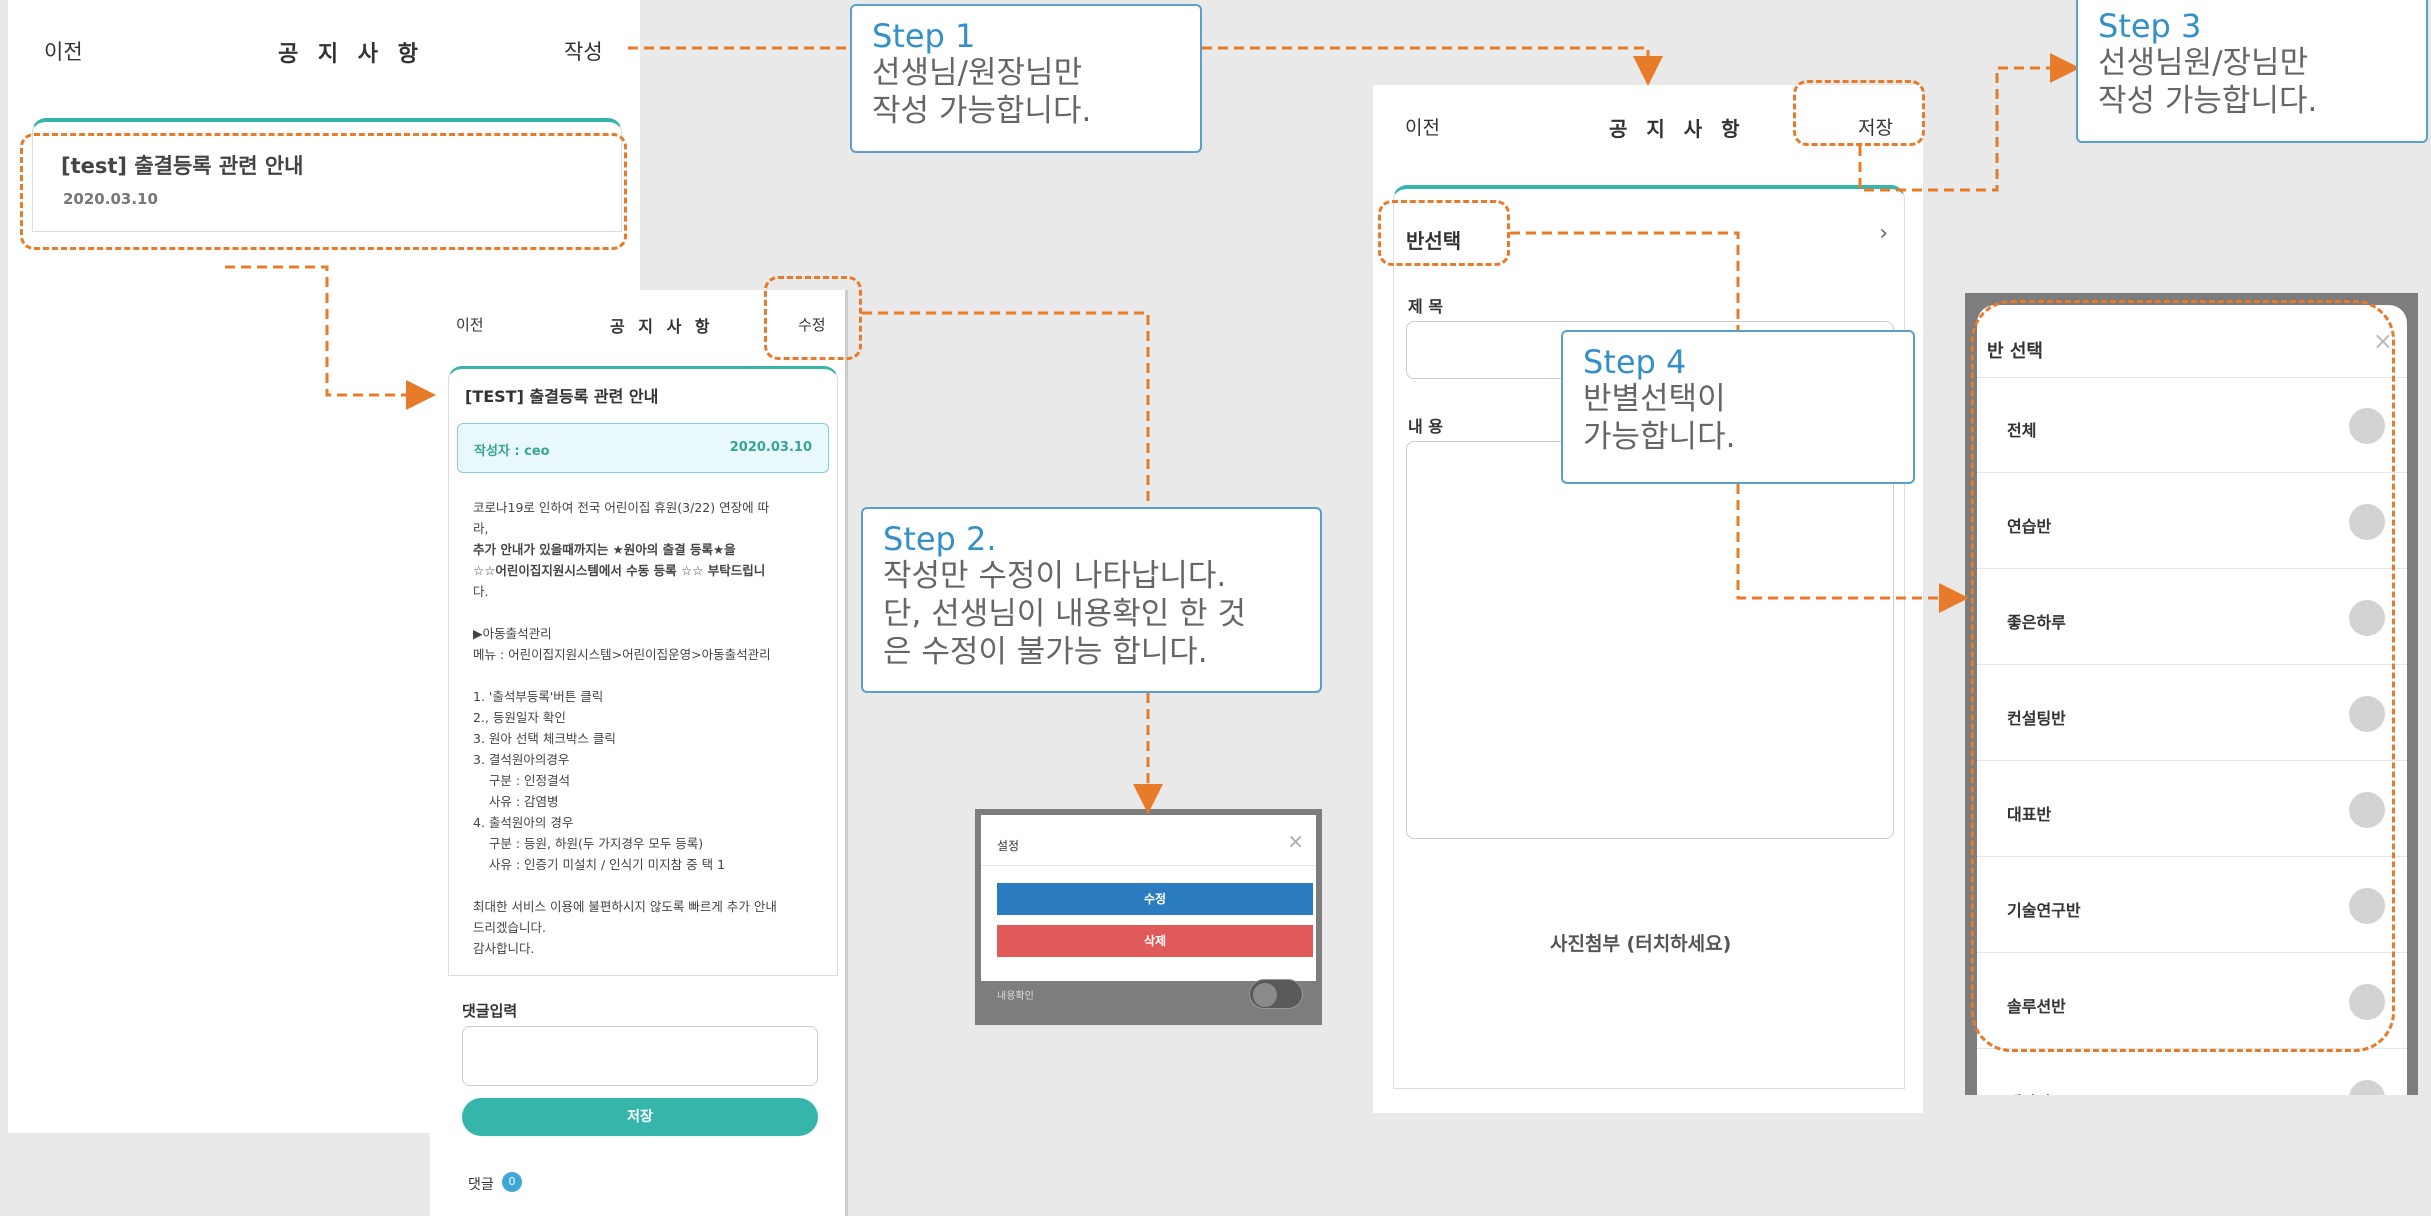 The image size is (2431, 1216). Describe the element at coordinates (2150, 26) in the screenshot. I see `step3-title: Step 3` at that location.